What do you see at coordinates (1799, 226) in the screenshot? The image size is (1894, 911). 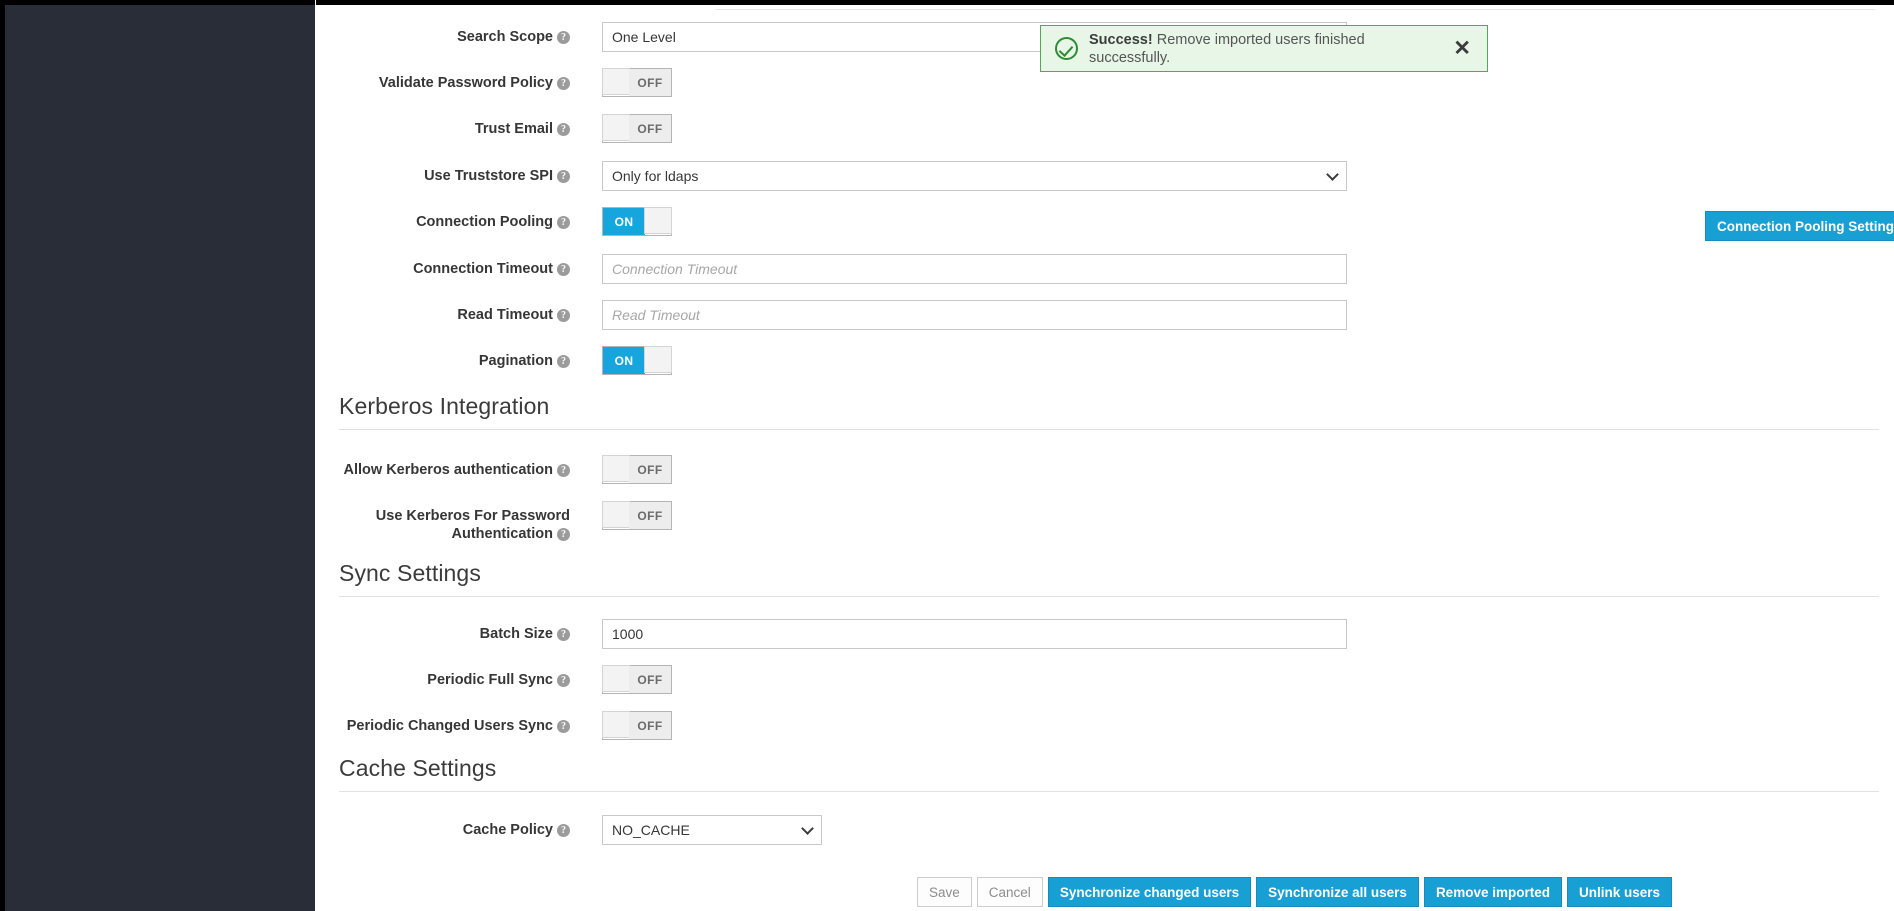 I see `connection-pooling-settings-button: Connection Pooling Settings` at bounding box center [1799, 226].